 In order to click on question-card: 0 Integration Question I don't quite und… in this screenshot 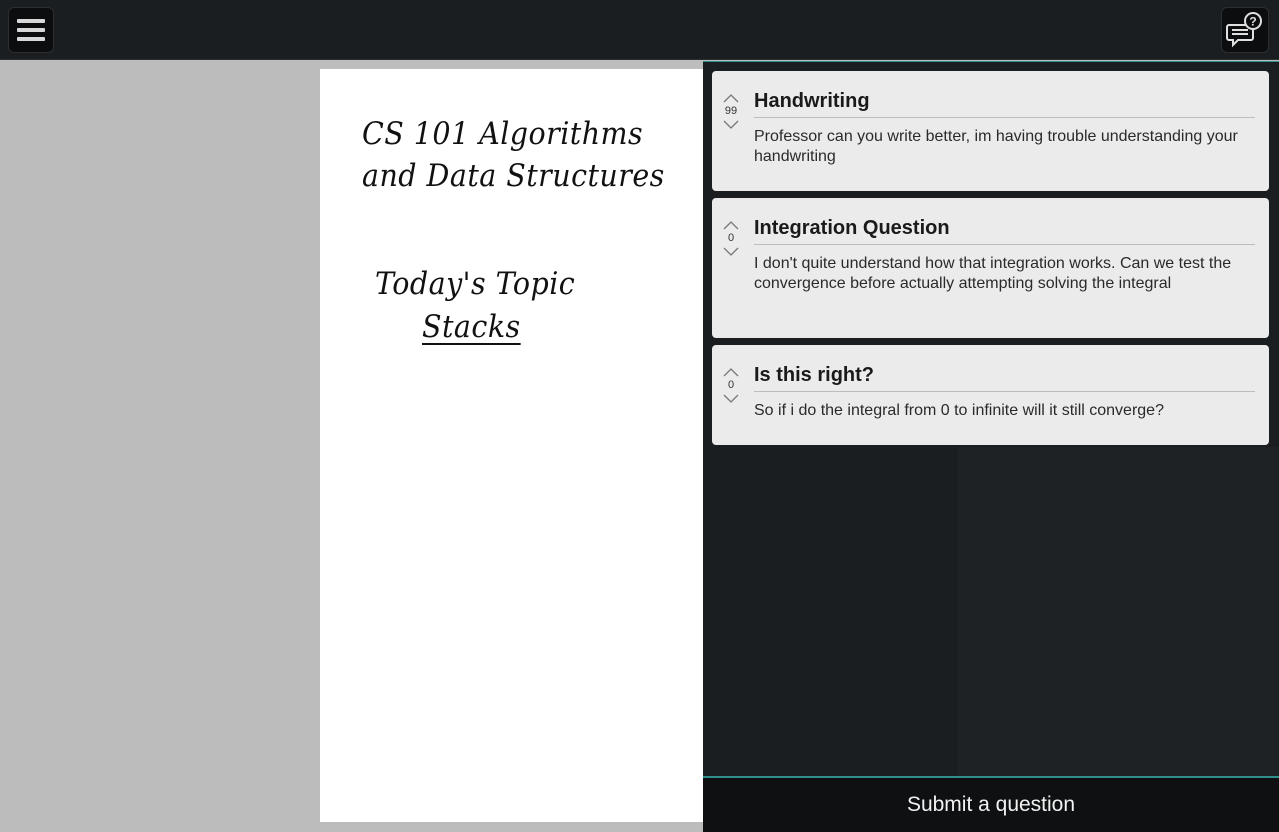, I will do `click(990, 268)`.